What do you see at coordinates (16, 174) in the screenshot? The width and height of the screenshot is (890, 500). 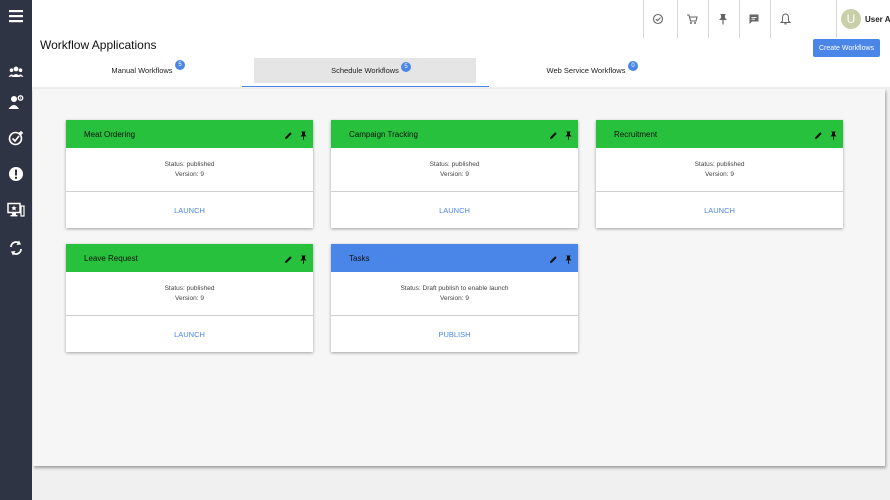 I see `alert-icon` at bounding box center [16, 174].